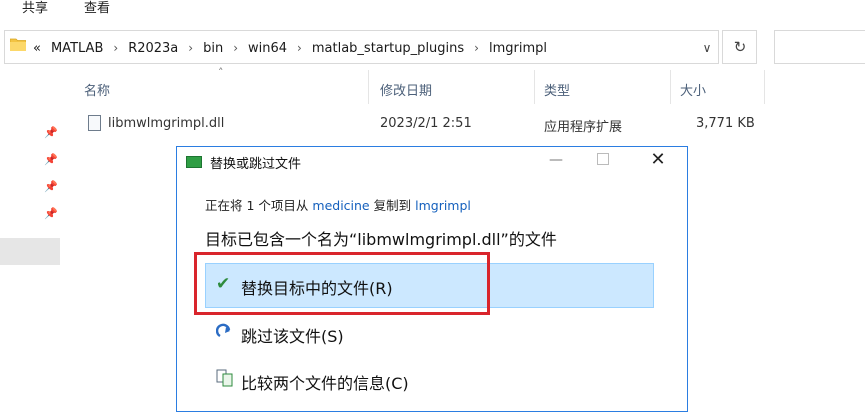  Describe the element at coordinates (223, 330) in the screenshot. I see `skip-arrow-icon` at that location.